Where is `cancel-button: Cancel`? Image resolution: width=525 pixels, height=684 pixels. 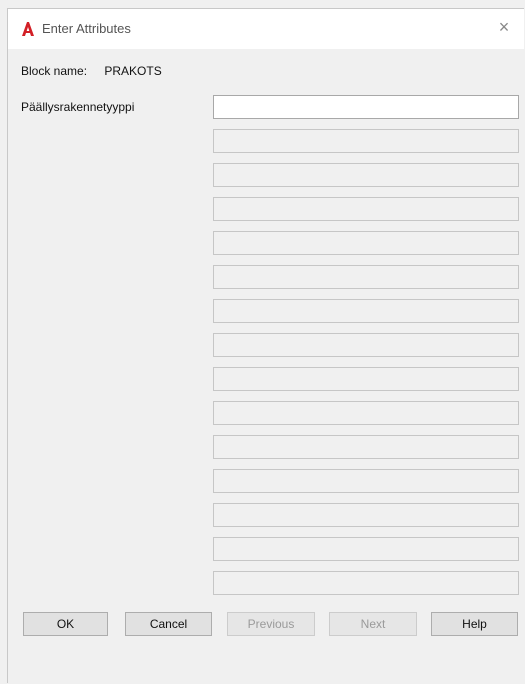
cancel-button: Cancel is located at coordinates (168, 624).